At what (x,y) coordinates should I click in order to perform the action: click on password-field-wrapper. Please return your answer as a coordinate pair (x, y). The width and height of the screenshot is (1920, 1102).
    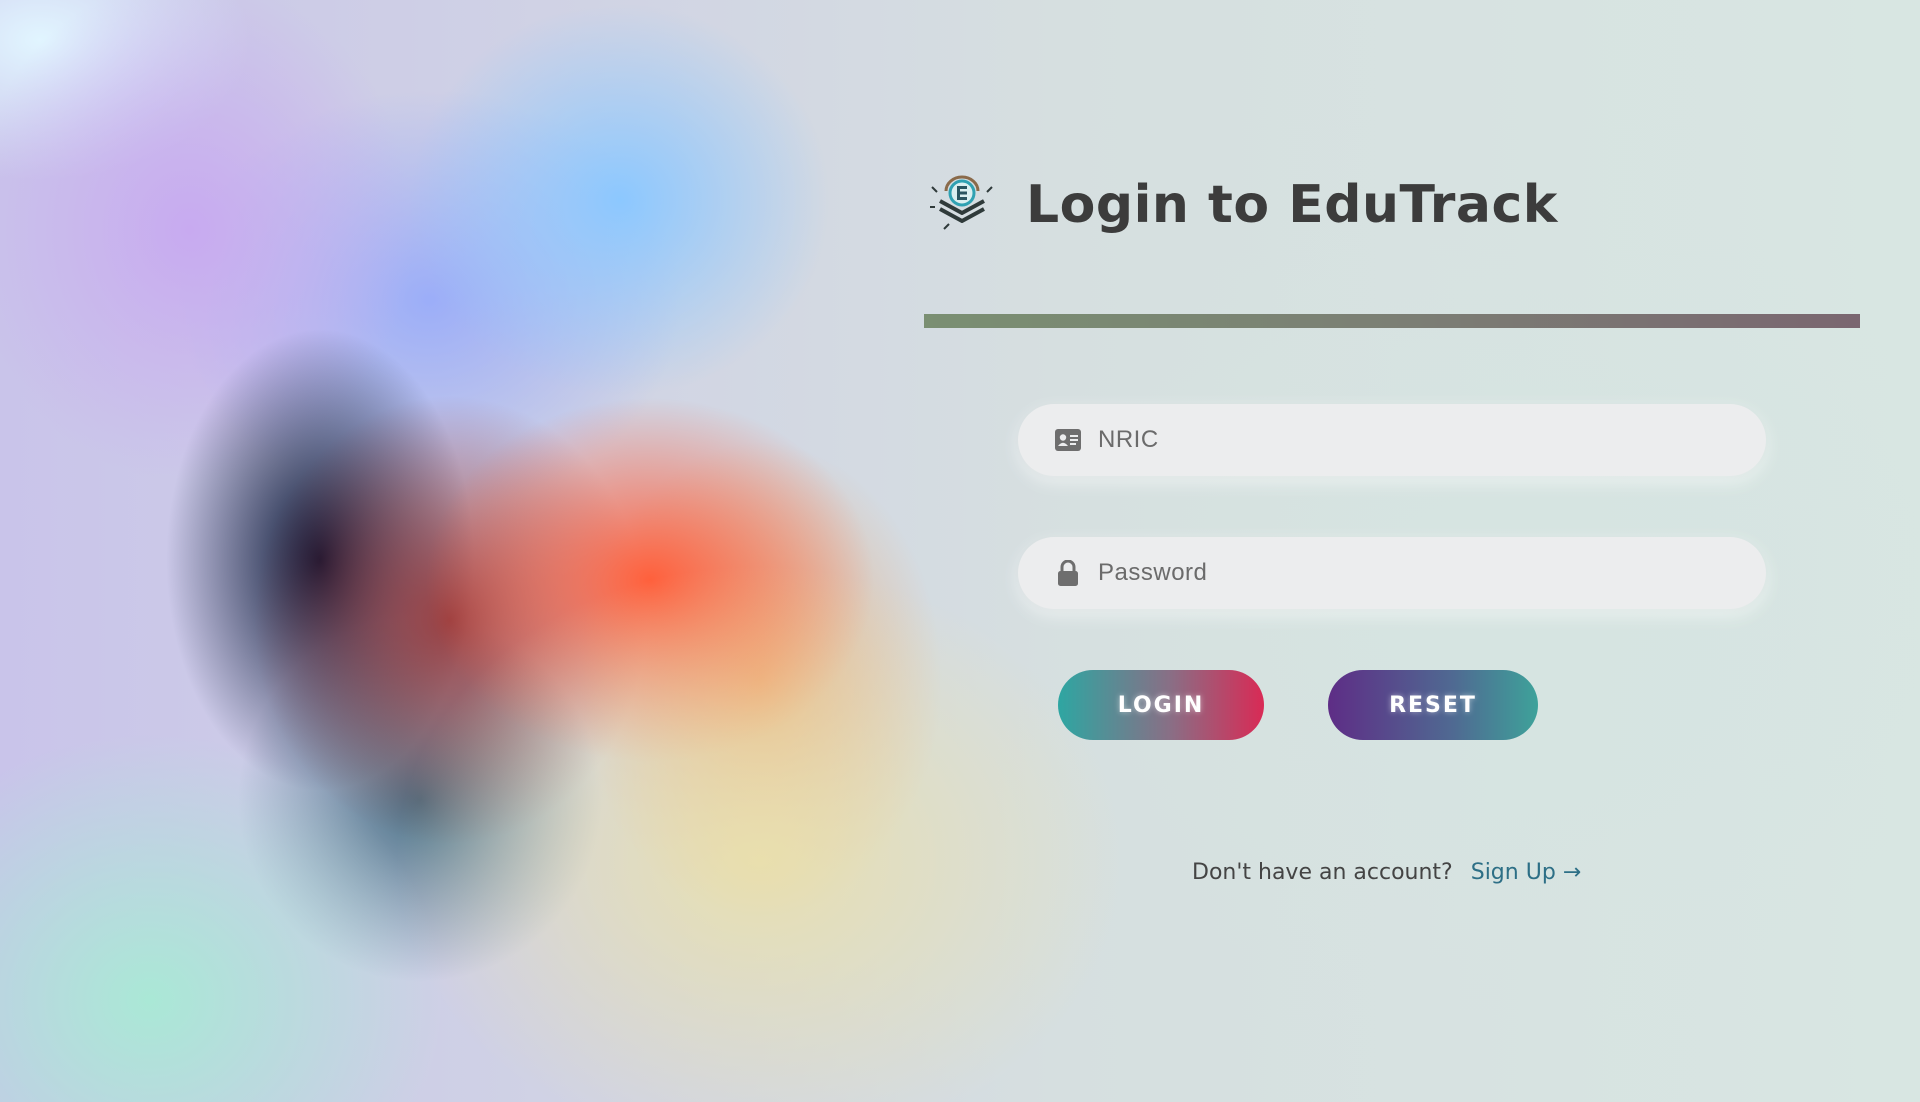
    Looking at the image, I should click on (1392, 573).